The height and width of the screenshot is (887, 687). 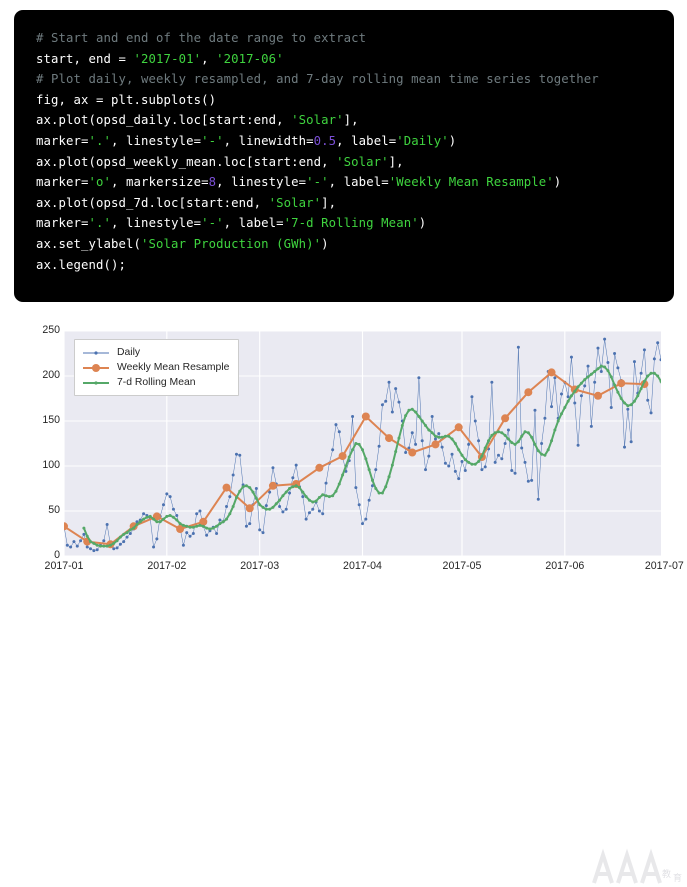 I want to click on code-token-plain: ax.set_ylabel(, so click(x=89, y=243).